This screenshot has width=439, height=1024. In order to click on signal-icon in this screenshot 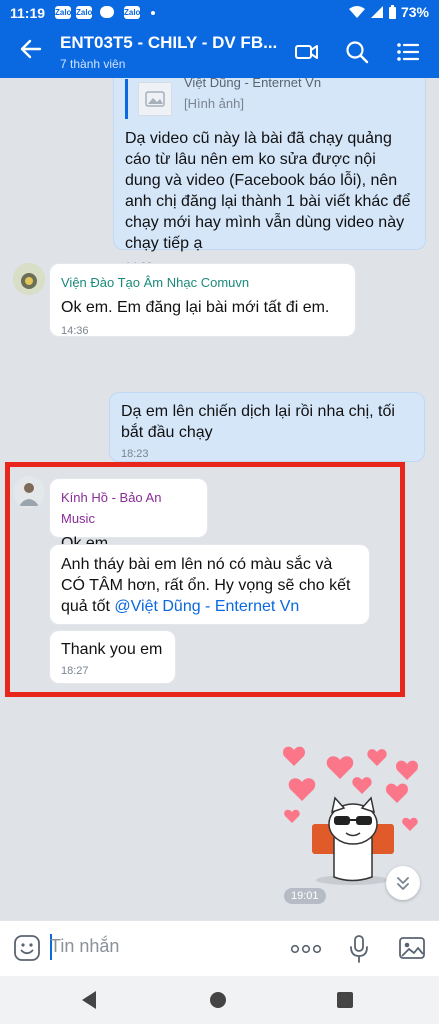, I will do `click(377, 12)`.